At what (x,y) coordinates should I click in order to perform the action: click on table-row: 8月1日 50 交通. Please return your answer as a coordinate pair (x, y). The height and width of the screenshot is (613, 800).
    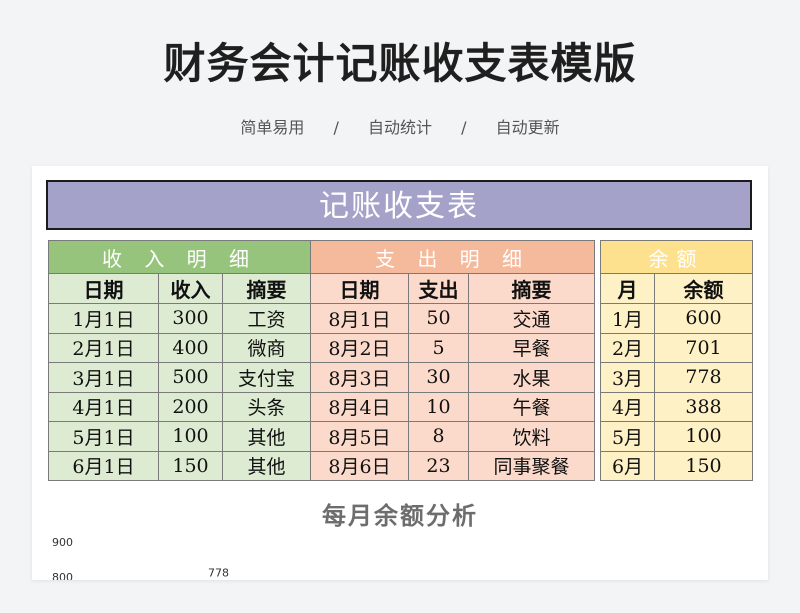
    Looking at the image, I should click on (453, 318).